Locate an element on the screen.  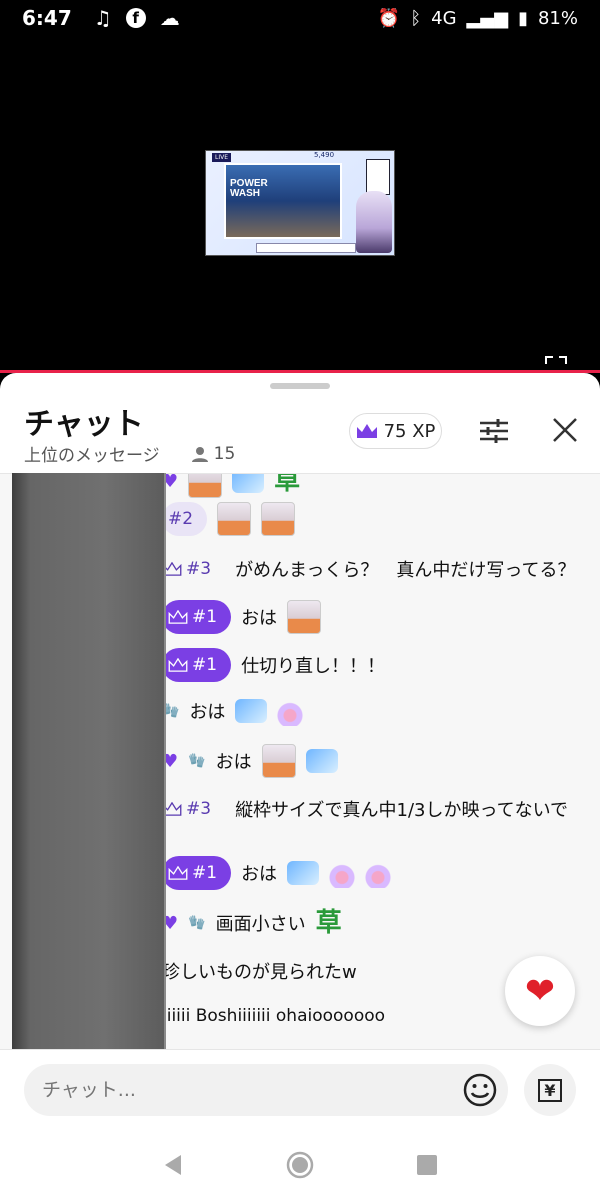
video-frame: LIVE 5,490 POWER WASH is located at coordinates (300, 203).